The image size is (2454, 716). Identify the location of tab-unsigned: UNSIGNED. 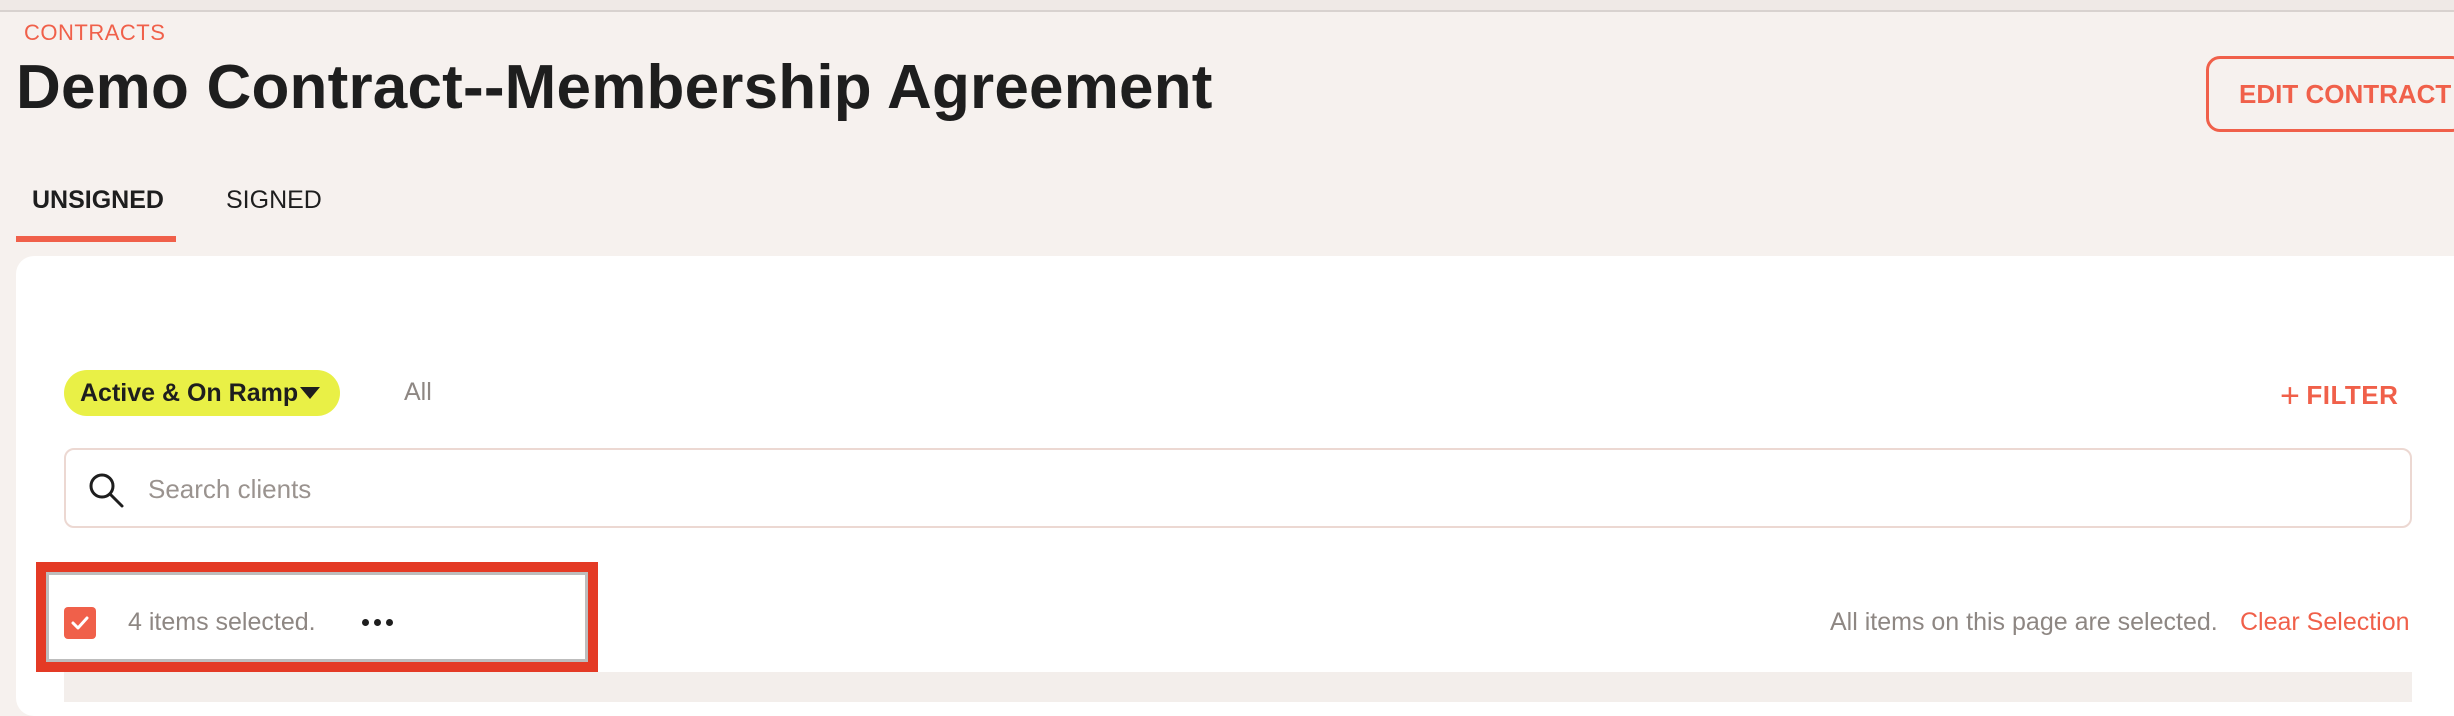
(96, 211).